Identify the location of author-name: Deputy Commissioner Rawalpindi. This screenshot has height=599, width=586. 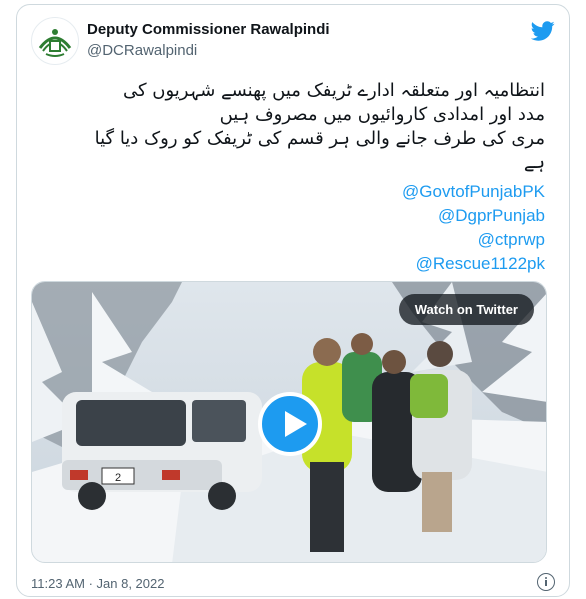
(208, 29).